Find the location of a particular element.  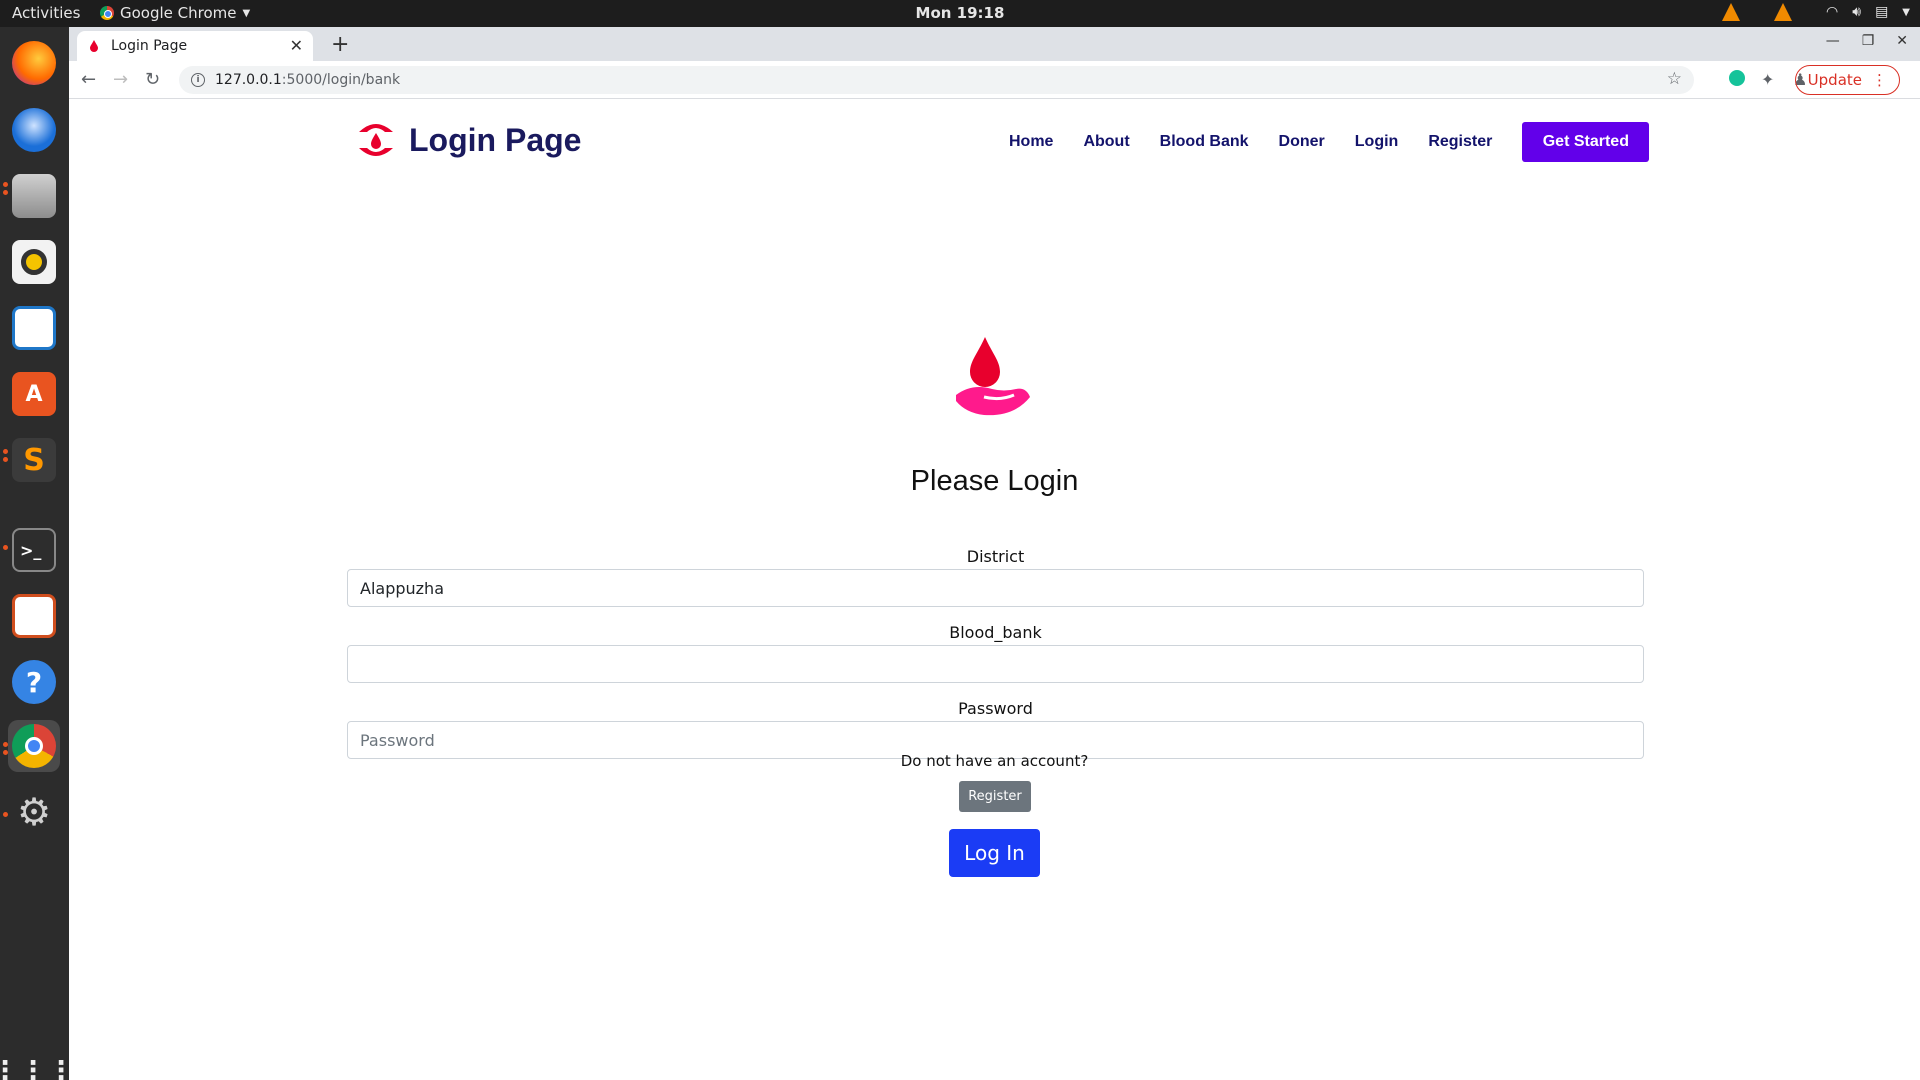

blood-drop-favicon-icon is located at coordinates (94, 46).